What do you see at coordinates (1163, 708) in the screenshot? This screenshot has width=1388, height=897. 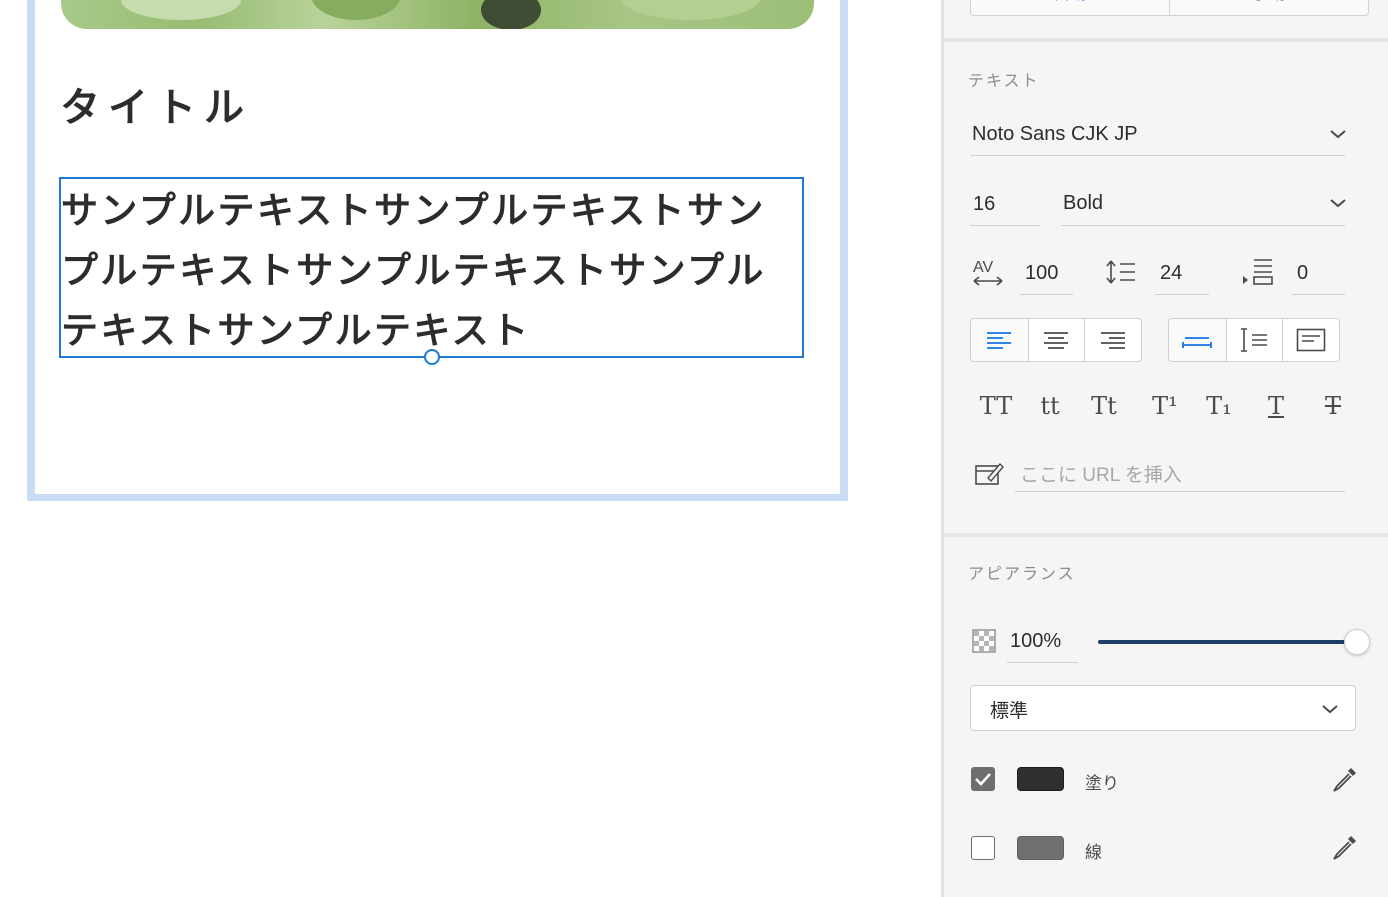 I see `blend-mode-select: 標準` at bounding box center [1163, 708].